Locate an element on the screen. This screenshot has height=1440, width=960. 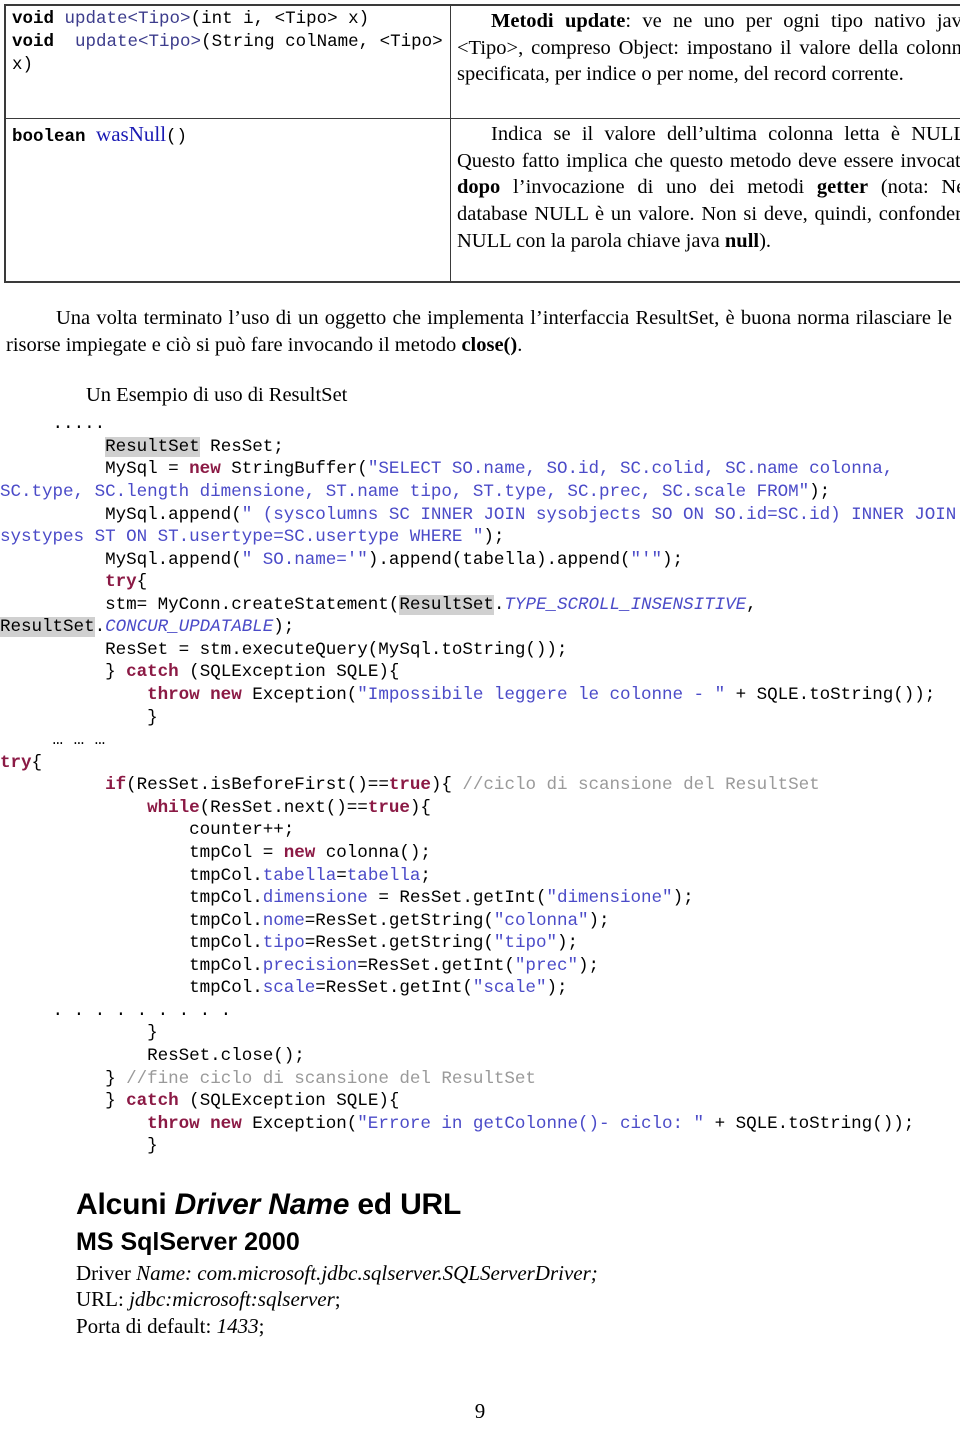
driver-entry-port: Porta di default: 1433; is located at coordinates (518, 1326).